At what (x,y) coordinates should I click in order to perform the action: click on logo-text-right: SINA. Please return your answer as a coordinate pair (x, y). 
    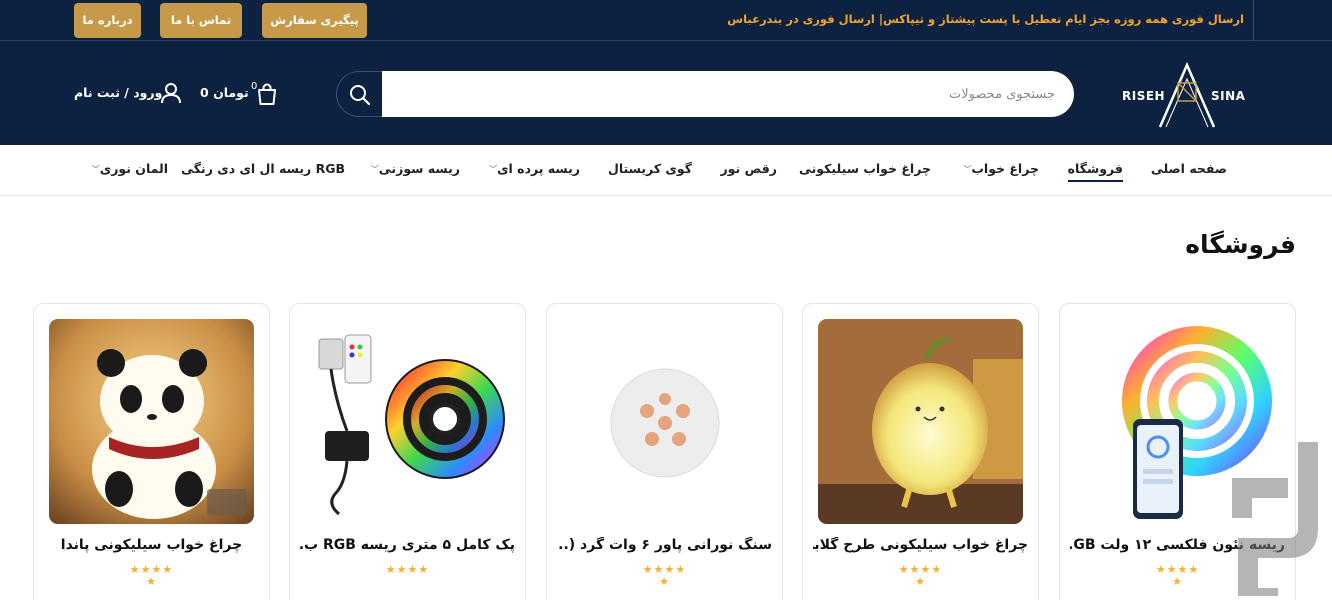
    Looking at the image, I should click on (1228, 96).